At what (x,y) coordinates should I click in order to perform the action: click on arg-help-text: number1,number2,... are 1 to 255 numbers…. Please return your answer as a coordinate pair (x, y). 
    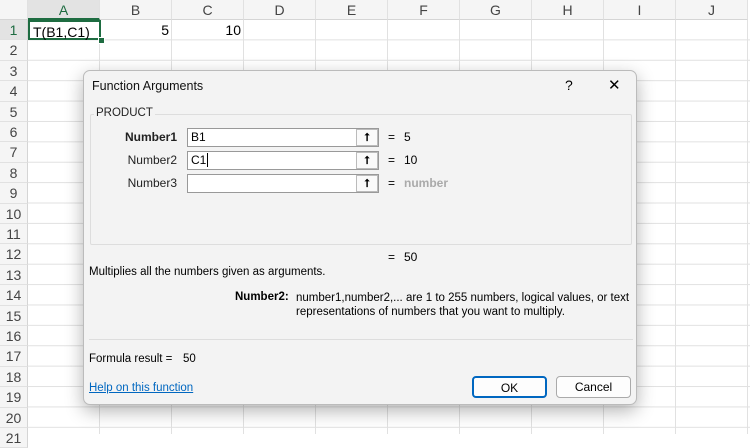
    Looking at the image, I should click on (463, 305).